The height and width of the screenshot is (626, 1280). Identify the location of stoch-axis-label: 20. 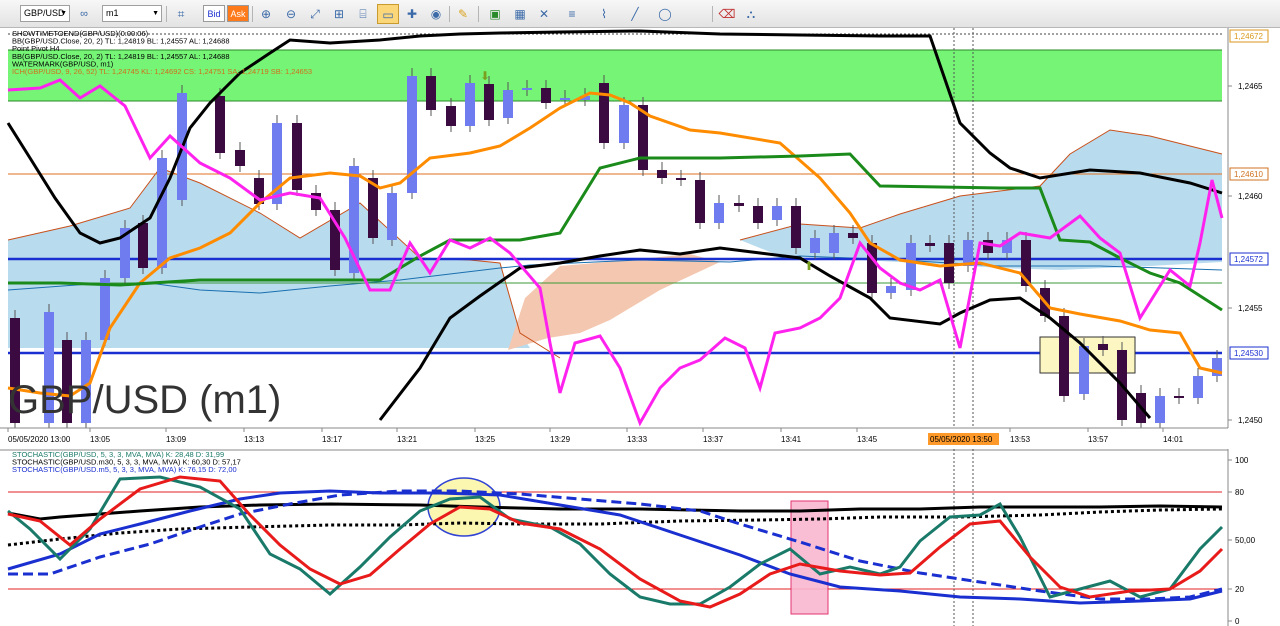
(1239, 589).